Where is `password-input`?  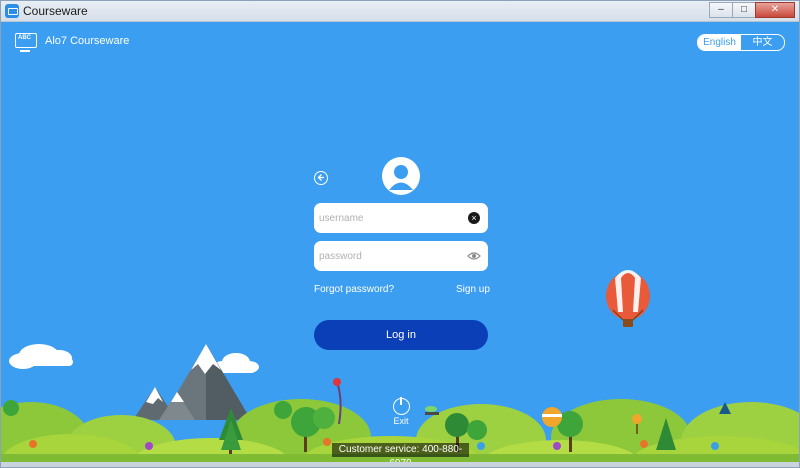 password-input is located at coordinates (389, 256).